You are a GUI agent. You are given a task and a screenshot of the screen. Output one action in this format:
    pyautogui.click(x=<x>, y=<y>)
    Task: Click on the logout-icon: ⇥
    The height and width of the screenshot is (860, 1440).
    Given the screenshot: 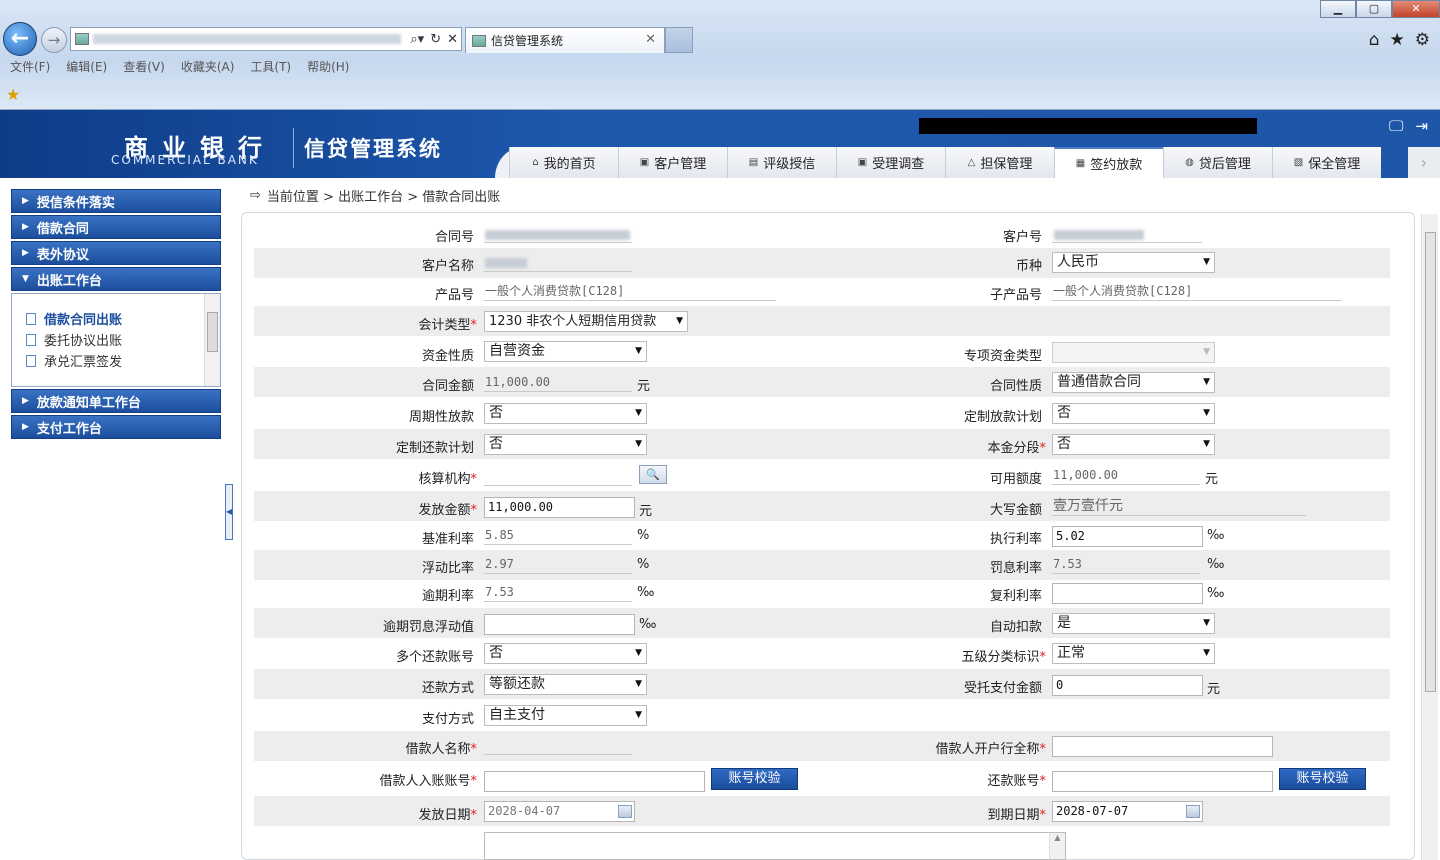 What is the action you would take?
    pyautogui.click(x=1421, y=126)
    